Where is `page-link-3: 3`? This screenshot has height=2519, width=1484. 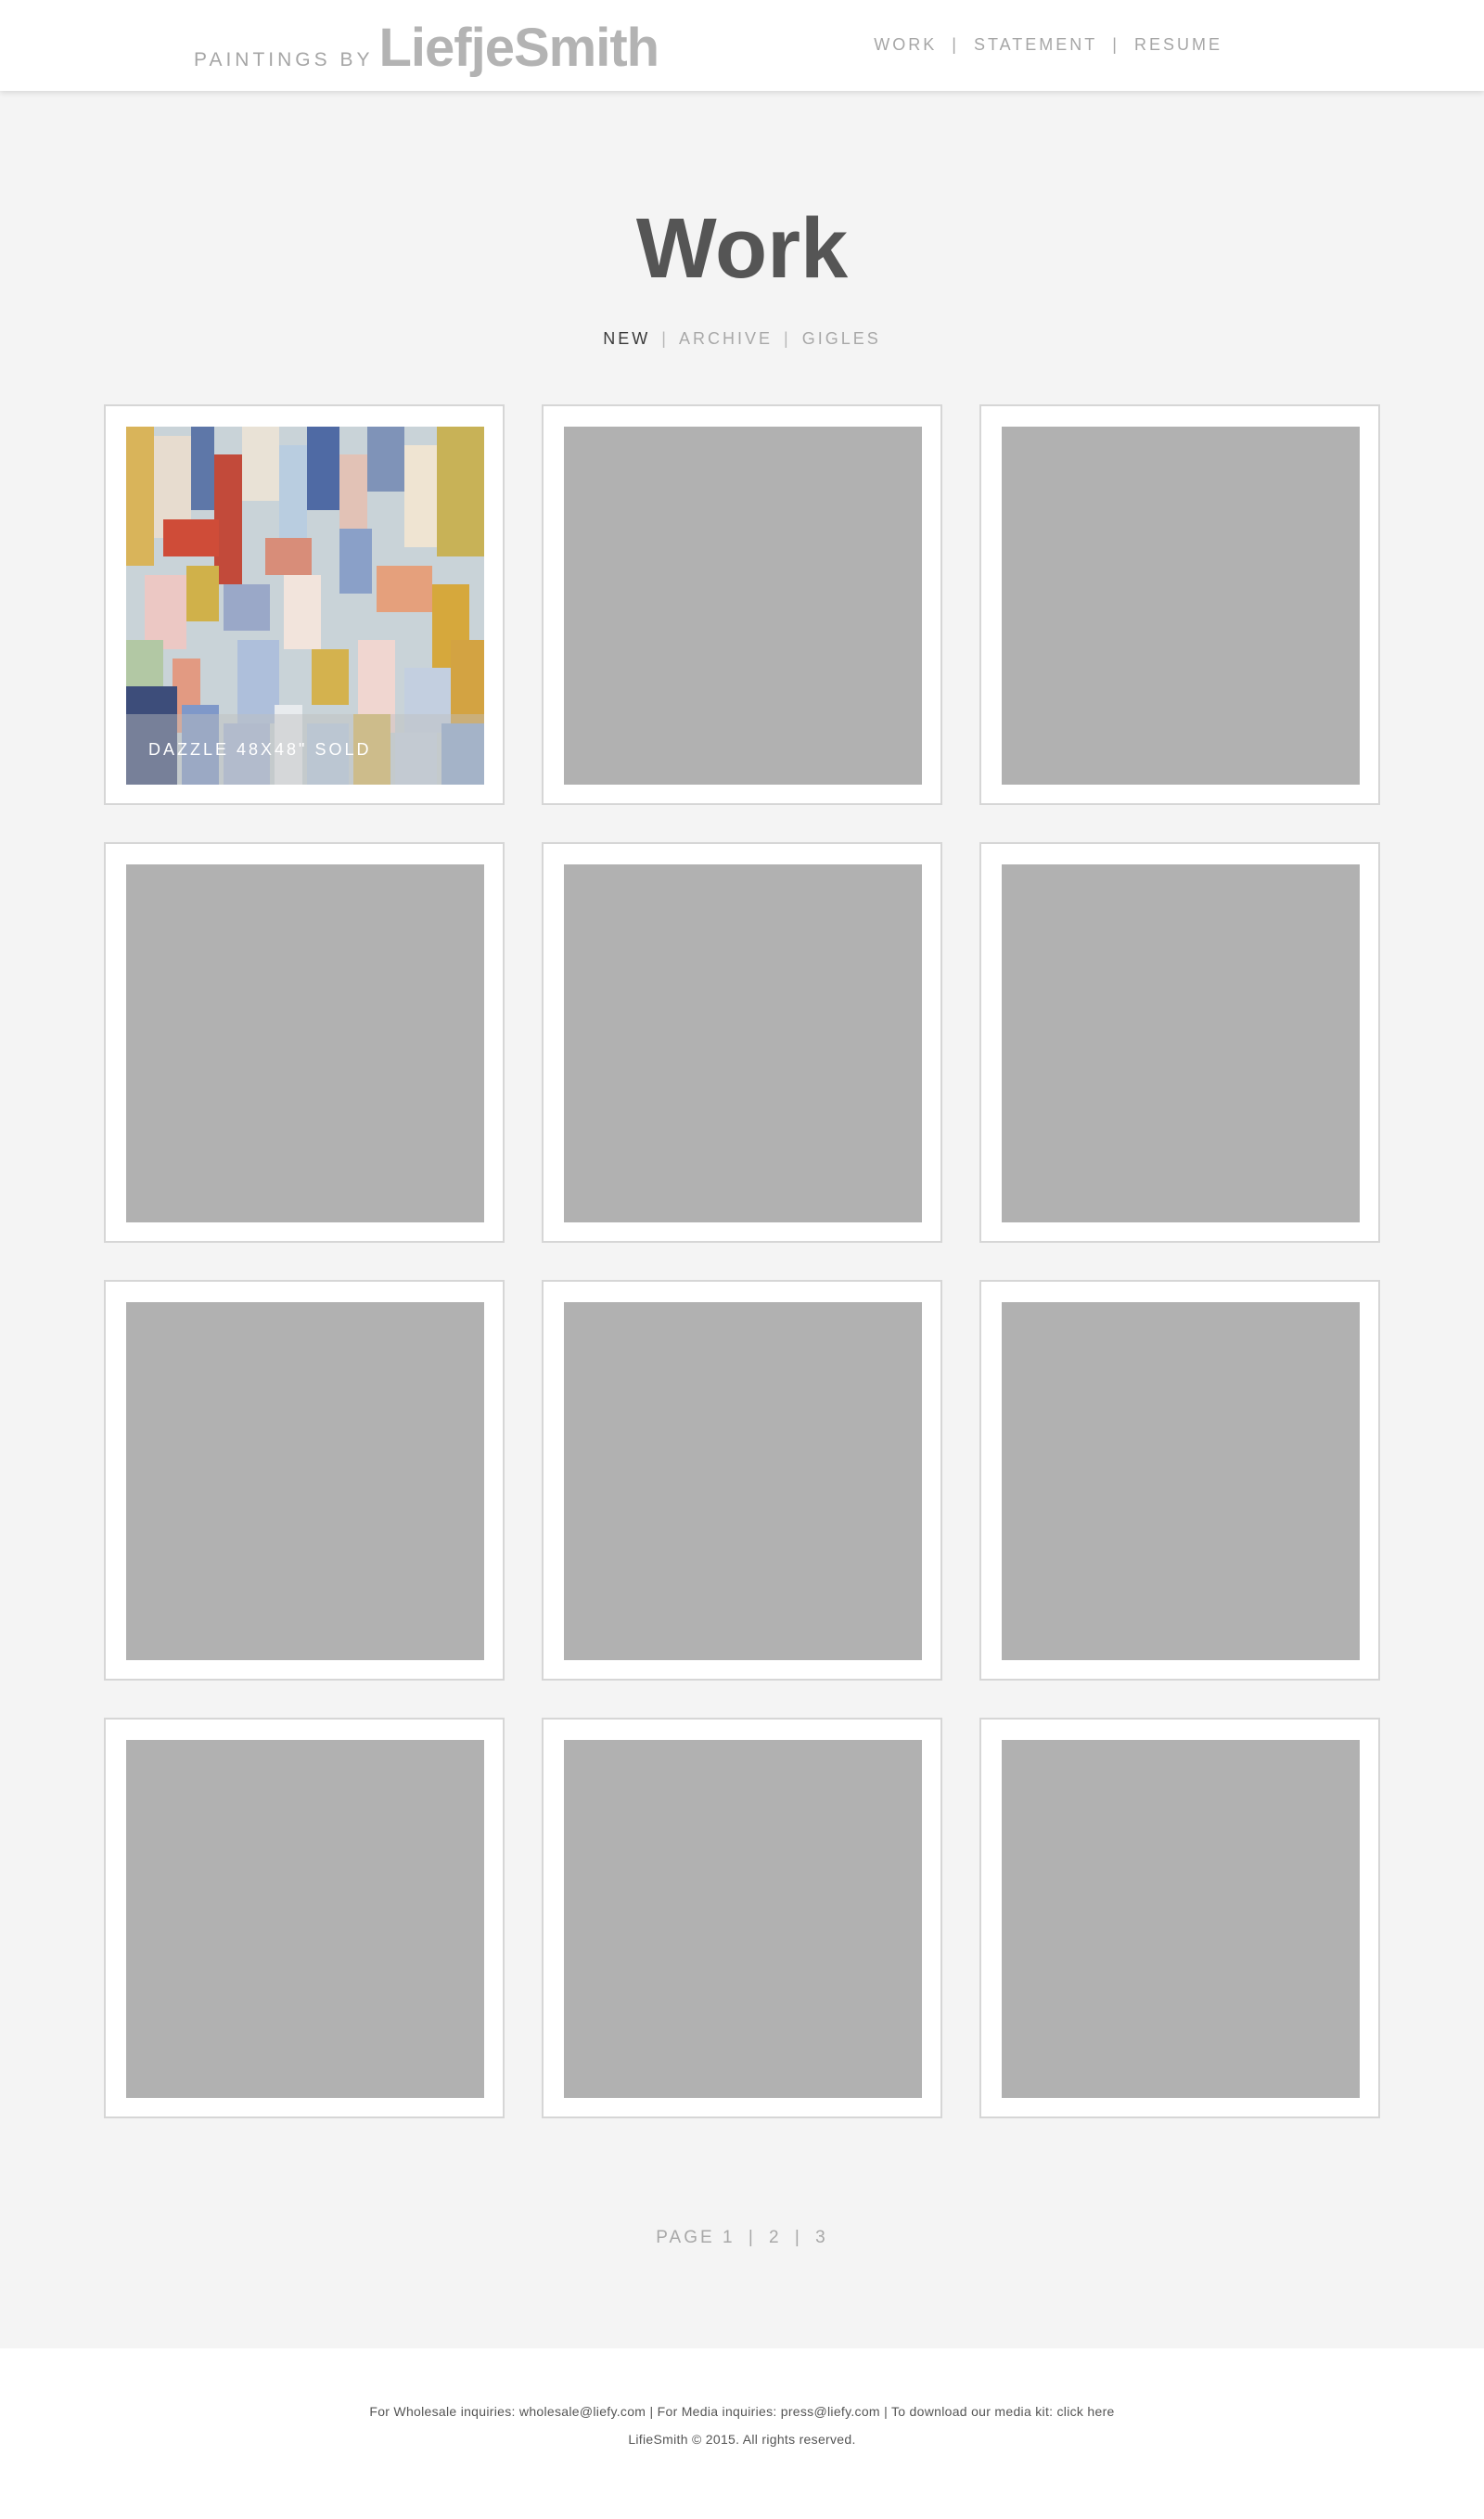 page-link-3: 3 is located at coordinates (821, 2238).